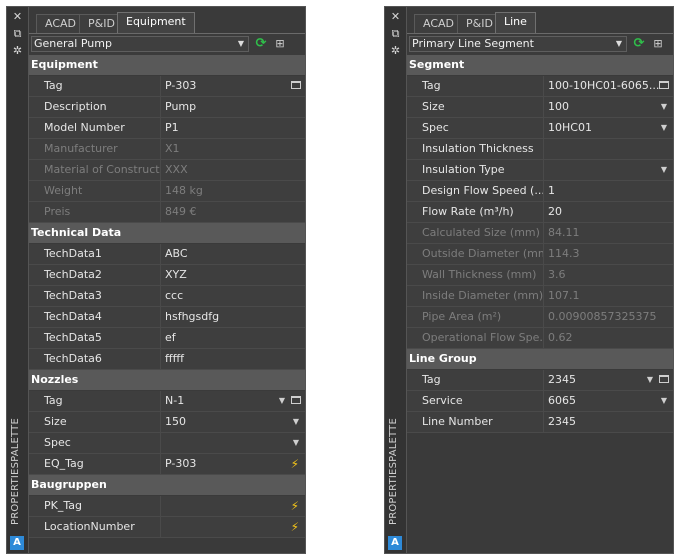 The height and width of the screenshot is (554, 674). Describe the element at coordinates (540, 254) in the screenshot. I see `property-row-outside-diameter-mm: Outside Diameter (mm) 114.3` at that location.